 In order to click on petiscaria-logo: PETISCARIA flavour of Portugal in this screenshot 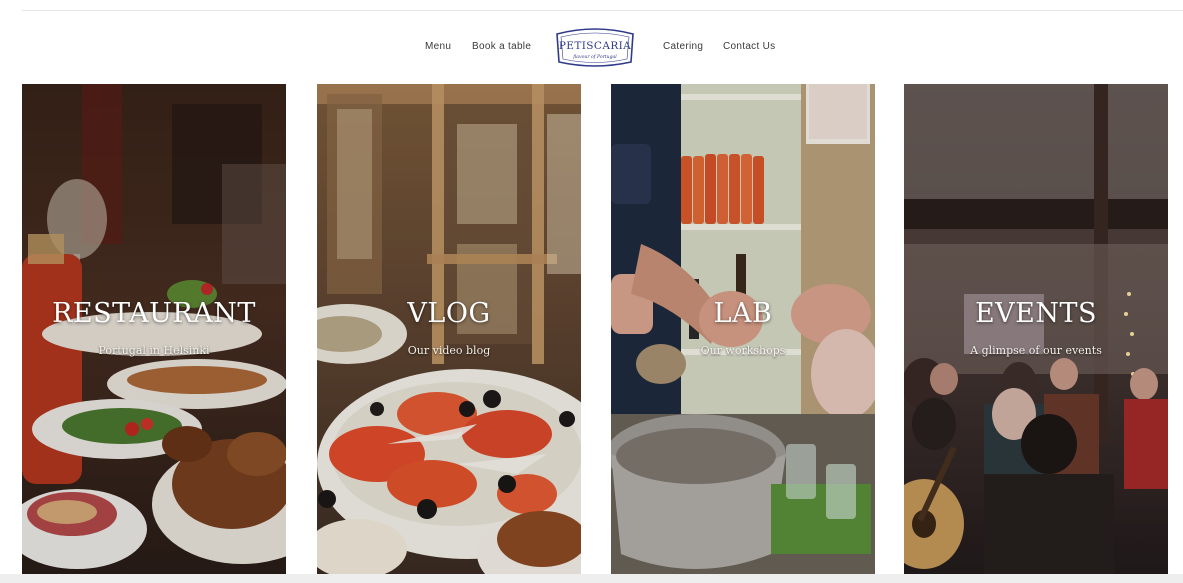, I will do `click(595, 47)`.